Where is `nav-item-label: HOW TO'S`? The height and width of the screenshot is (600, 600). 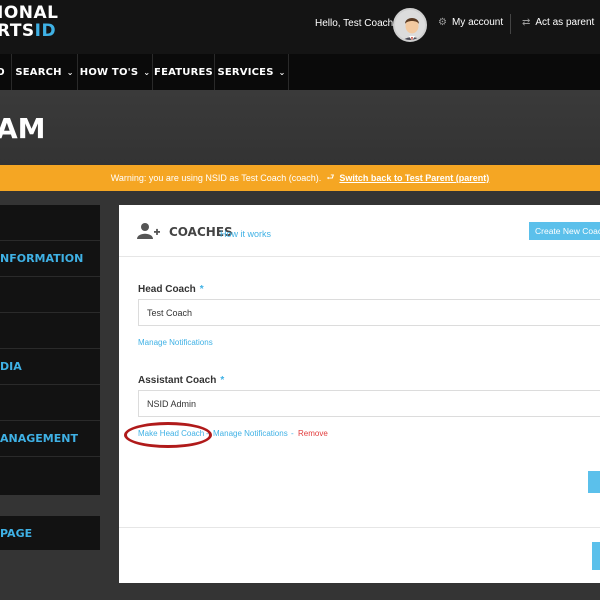
nav-item-label: HOW TO'S is located at coordinates (109, 72).